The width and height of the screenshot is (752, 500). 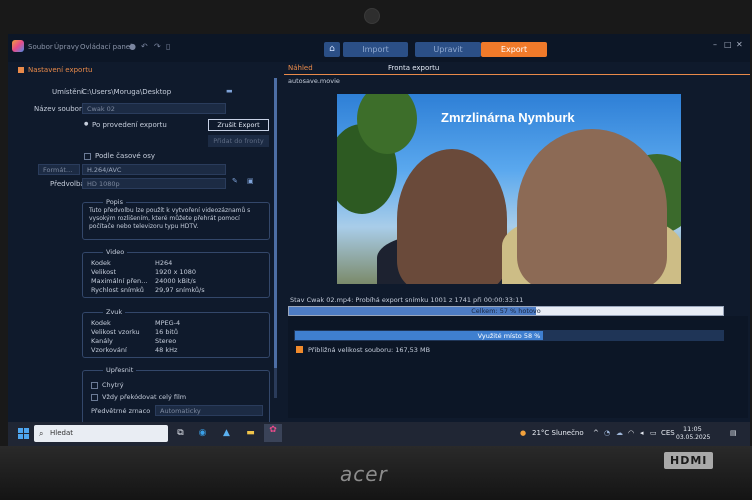 I want to click on home-button: ⌂, so click(x=332, y=49).